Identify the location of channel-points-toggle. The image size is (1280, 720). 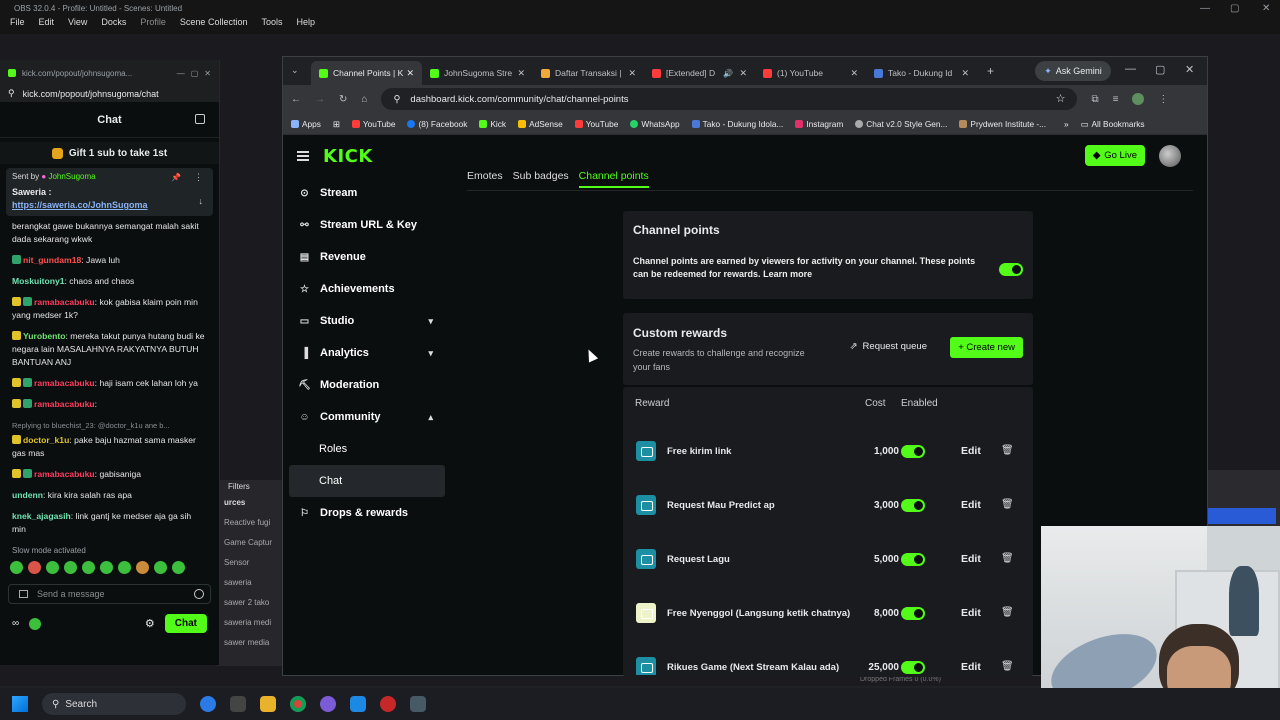
(1011, 269).